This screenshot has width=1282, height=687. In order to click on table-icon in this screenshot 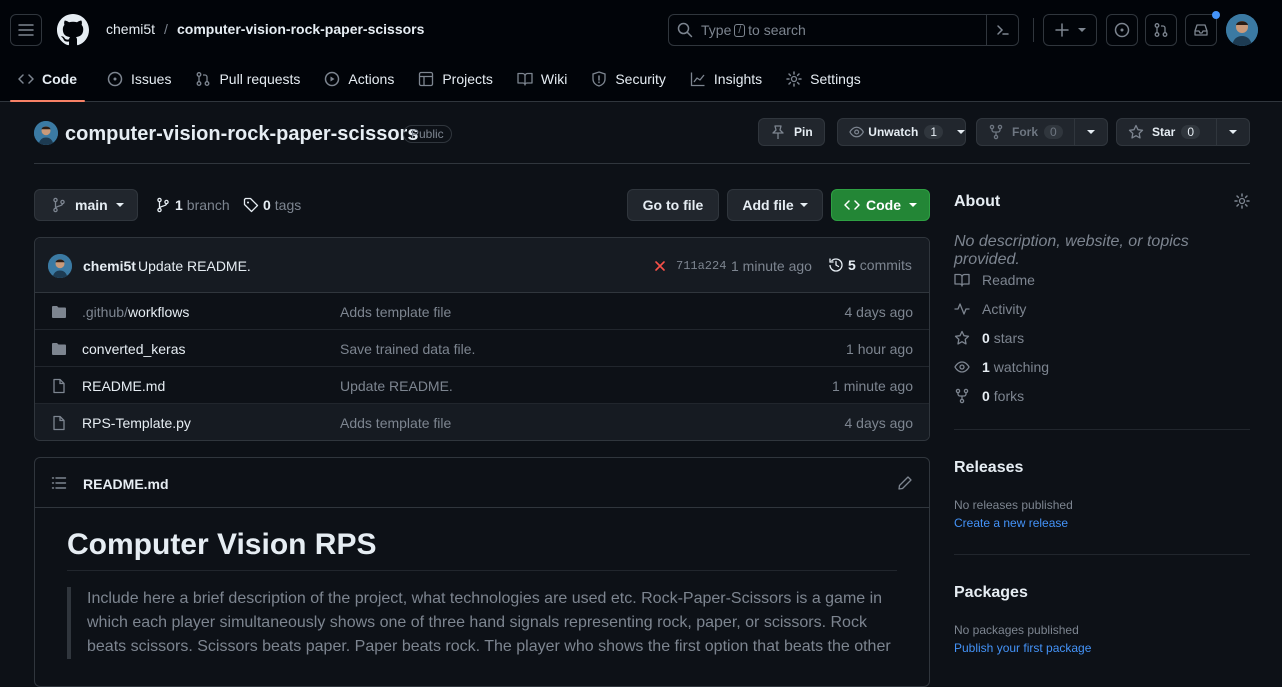, I will do `click(426, 79)`.